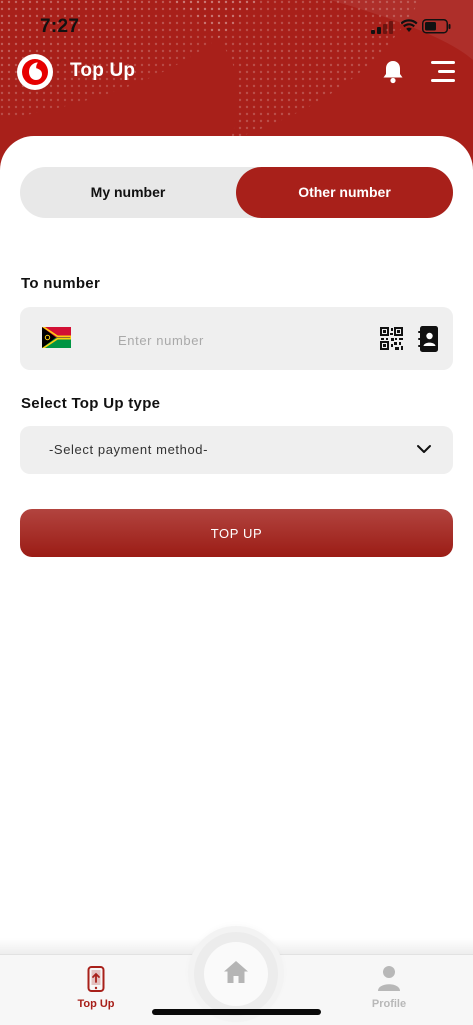  I want to click on battery-icon, so click(436, 26).